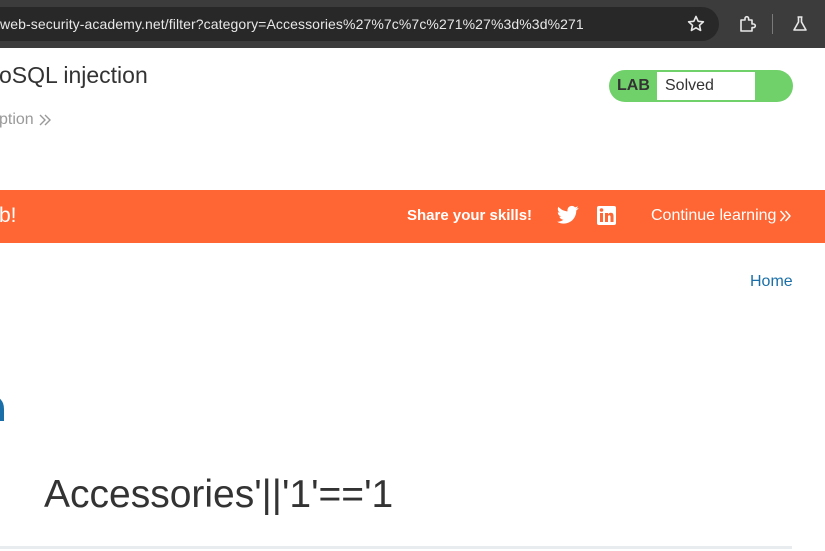 Image resolution: width=825 pixels, height=551 pixels. What do you see at coordinates (8, 215) in the screenshot?
I see `banner-message: b!` at bounding box center [8, 215].